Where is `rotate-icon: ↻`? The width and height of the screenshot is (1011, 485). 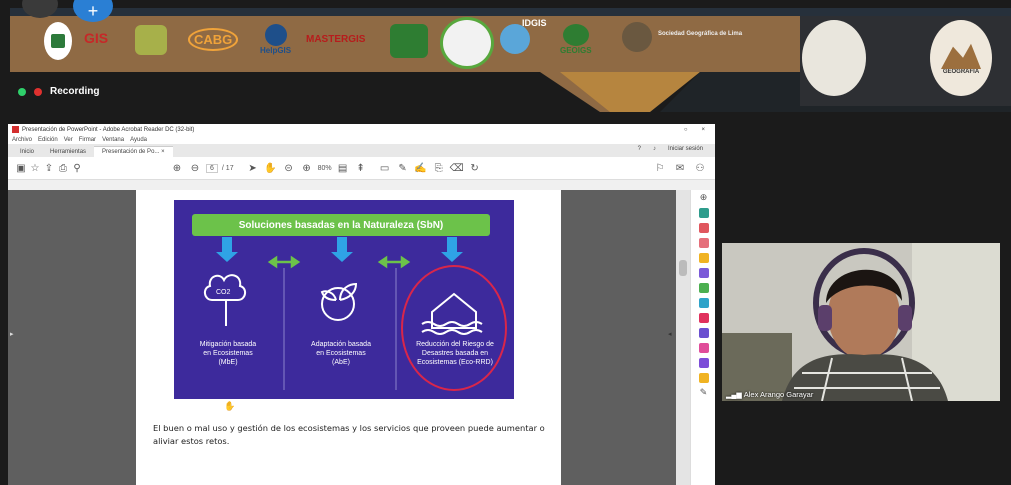
rotate-icon: ↻ is located at coordinates (475, 168).